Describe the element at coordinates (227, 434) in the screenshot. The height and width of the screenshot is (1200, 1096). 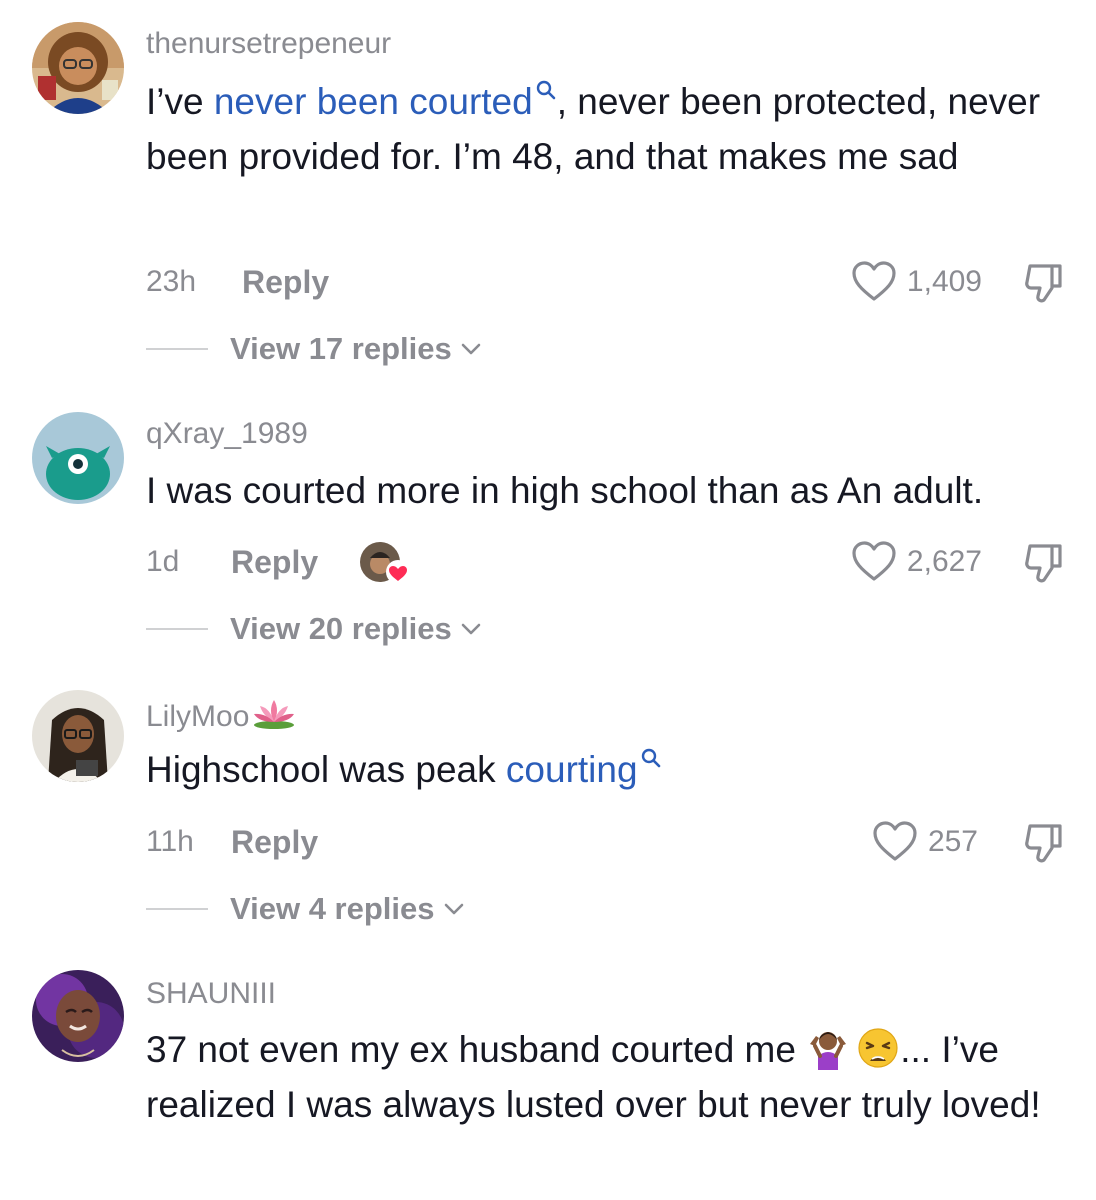
I see `comment-username: qXray_1989` at that location.